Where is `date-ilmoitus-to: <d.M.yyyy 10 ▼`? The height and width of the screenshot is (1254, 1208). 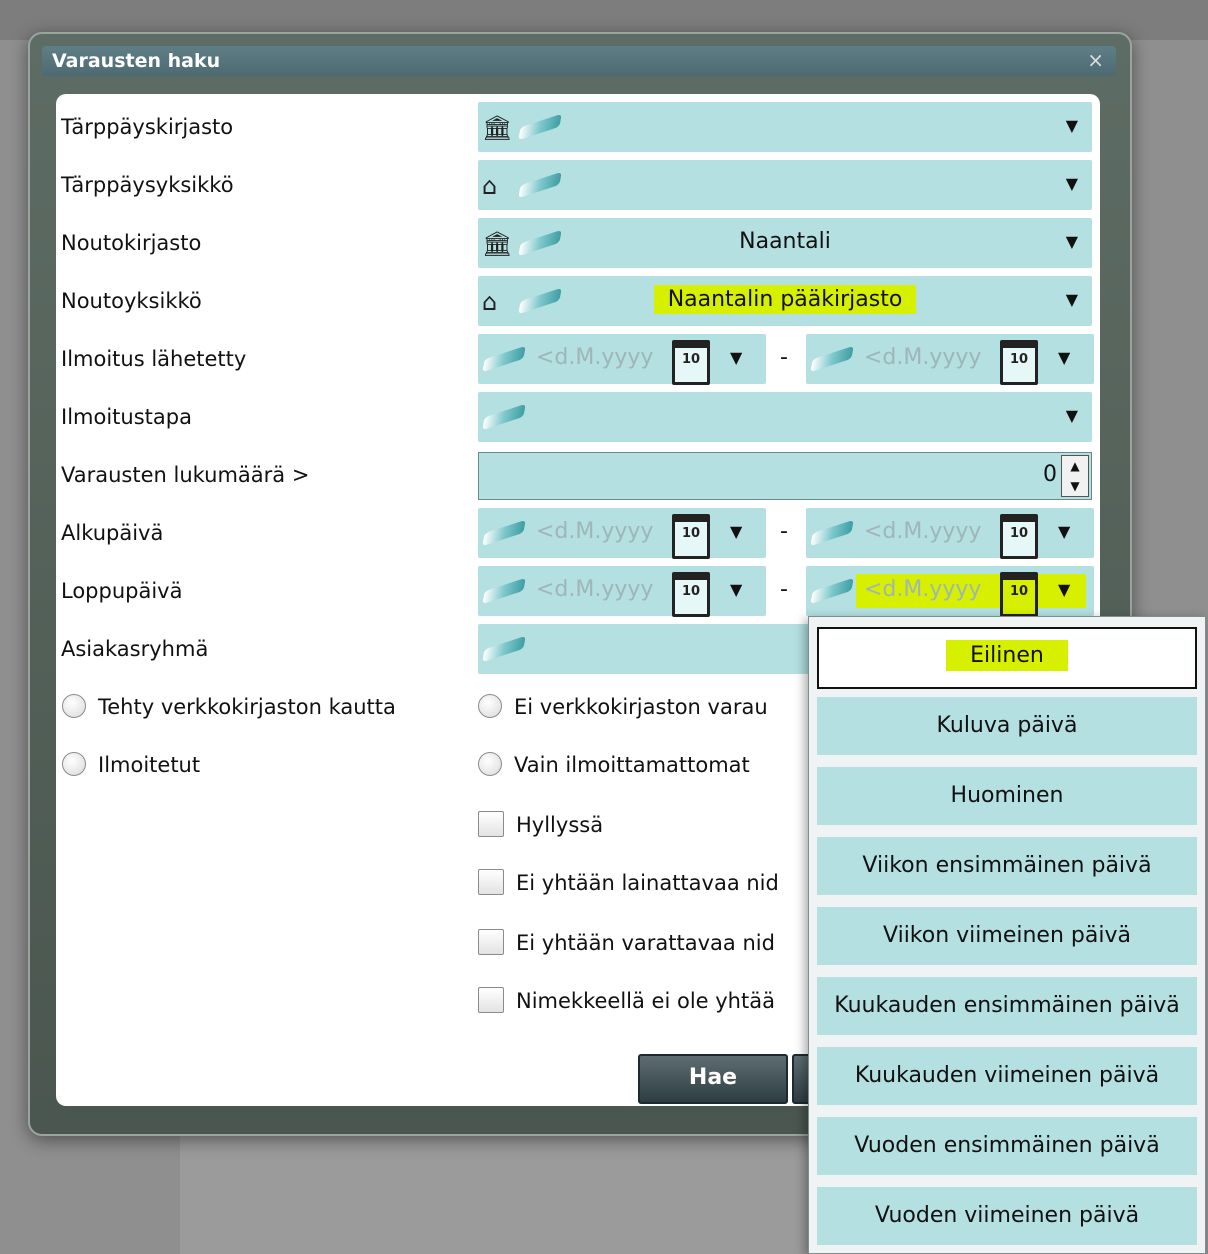
date-ilmoitus-to: <d.M.yyyy 10 ▼ is located at coordinates (950, 359).